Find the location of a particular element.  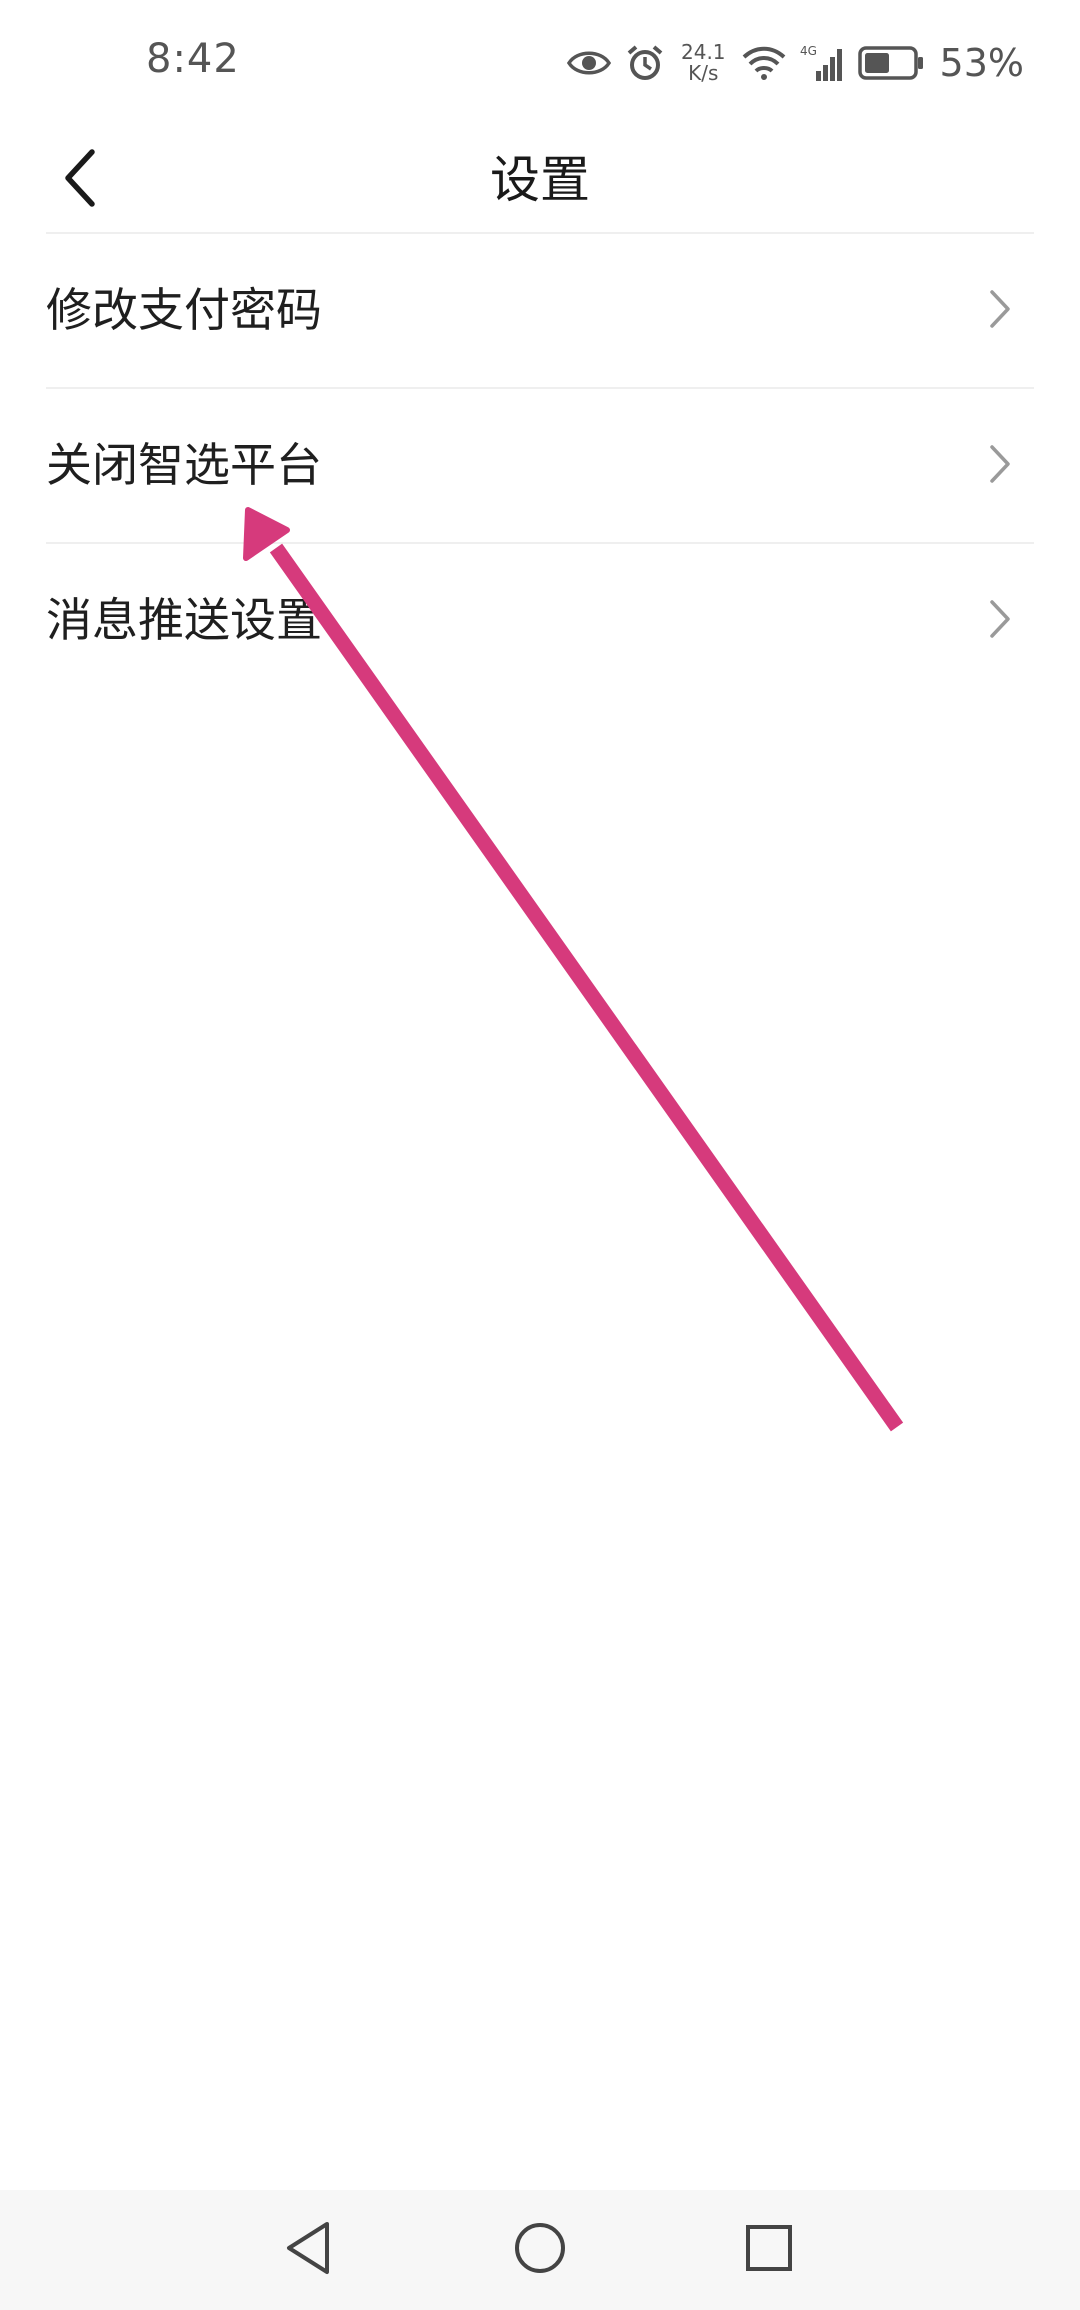

alarm-icon is located at coordinates (645, 63).